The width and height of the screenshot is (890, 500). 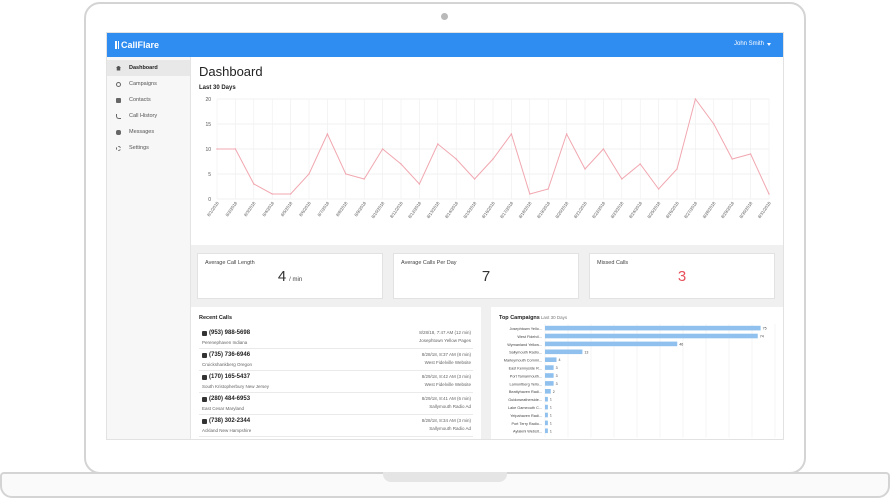 What do you see at coordinates (414, 209) in the screenshot?
I see `x-tick-label: 8/12/2018` at bounding box center [414, 209].